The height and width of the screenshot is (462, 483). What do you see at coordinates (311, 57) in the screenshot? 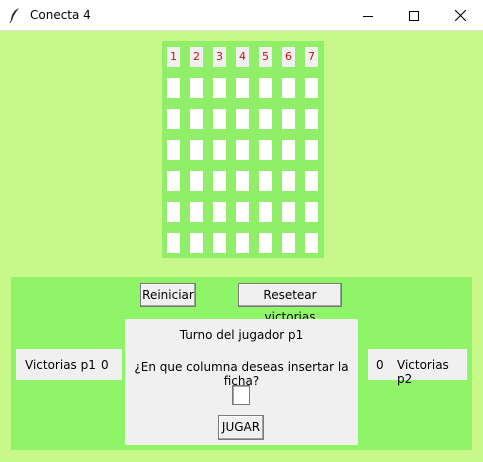
I see `column-number-7: 7` at bounding box center [311, 57].